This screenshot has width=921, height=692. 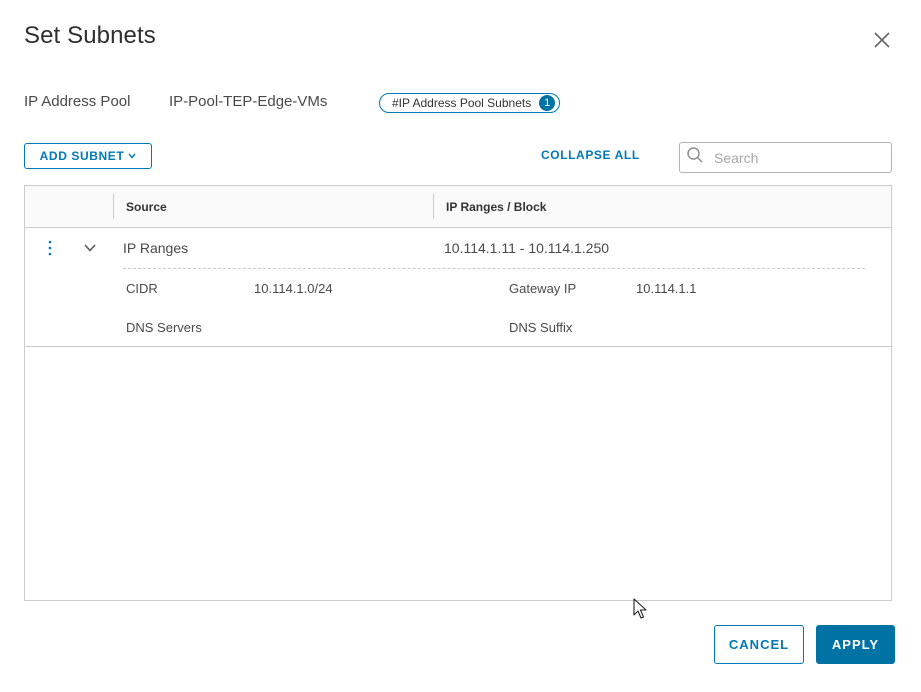 What do you see at coordinates (543, 288) in the screenshot?
I see `gateway-ip-label: Gateway IP` at bounding box center [543, 288].